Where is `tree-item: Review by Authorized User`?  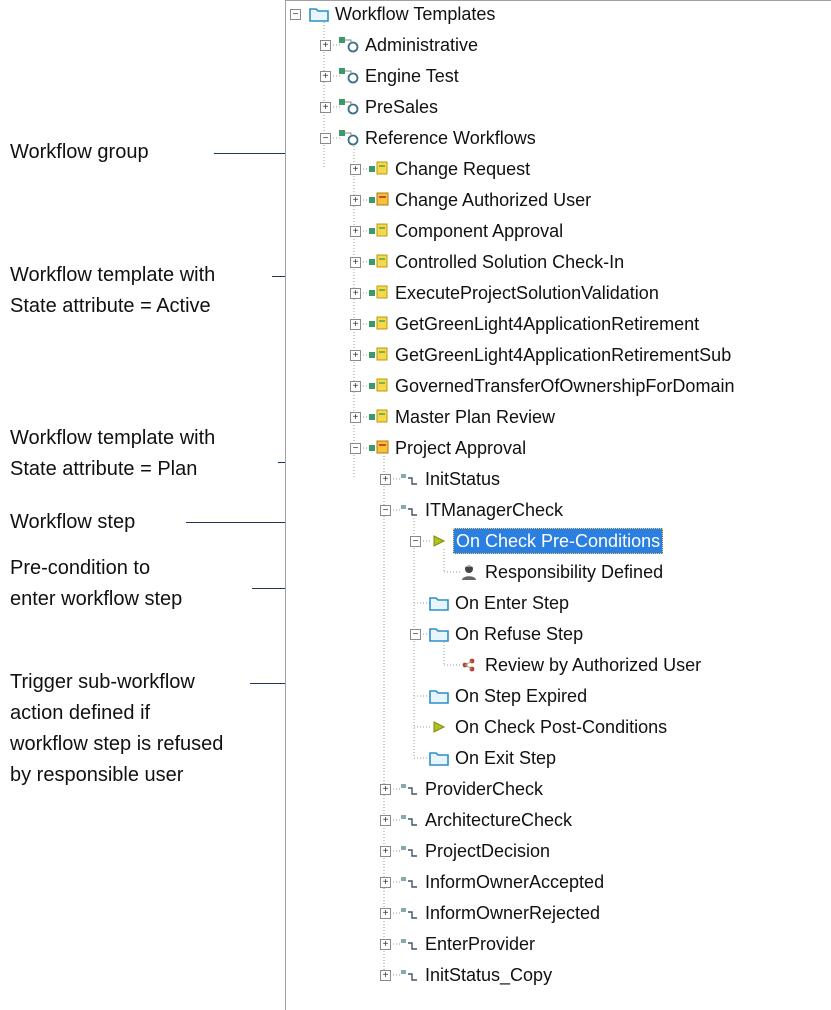
tree-item: Review by Authorized User is located at coordinates (580, 665).